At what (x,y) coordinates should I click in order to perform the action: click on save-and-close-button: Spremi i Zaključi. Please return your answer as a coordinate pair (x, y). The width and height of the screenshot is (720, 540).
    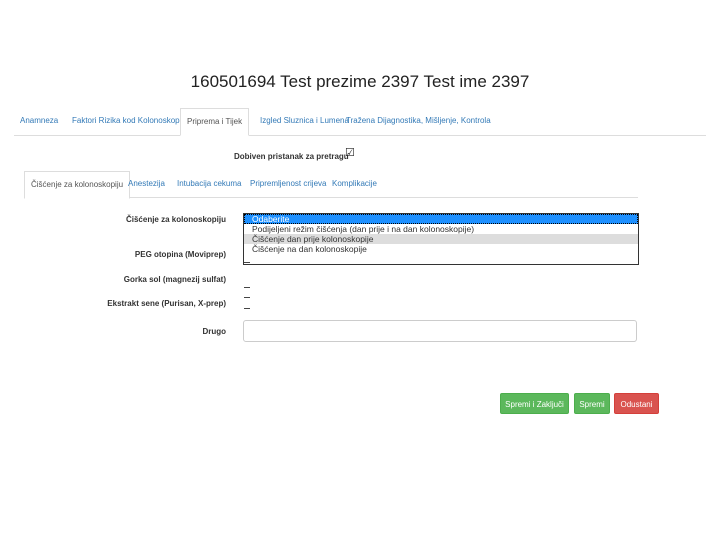
    Looking at the image, I should click on (534, 403).